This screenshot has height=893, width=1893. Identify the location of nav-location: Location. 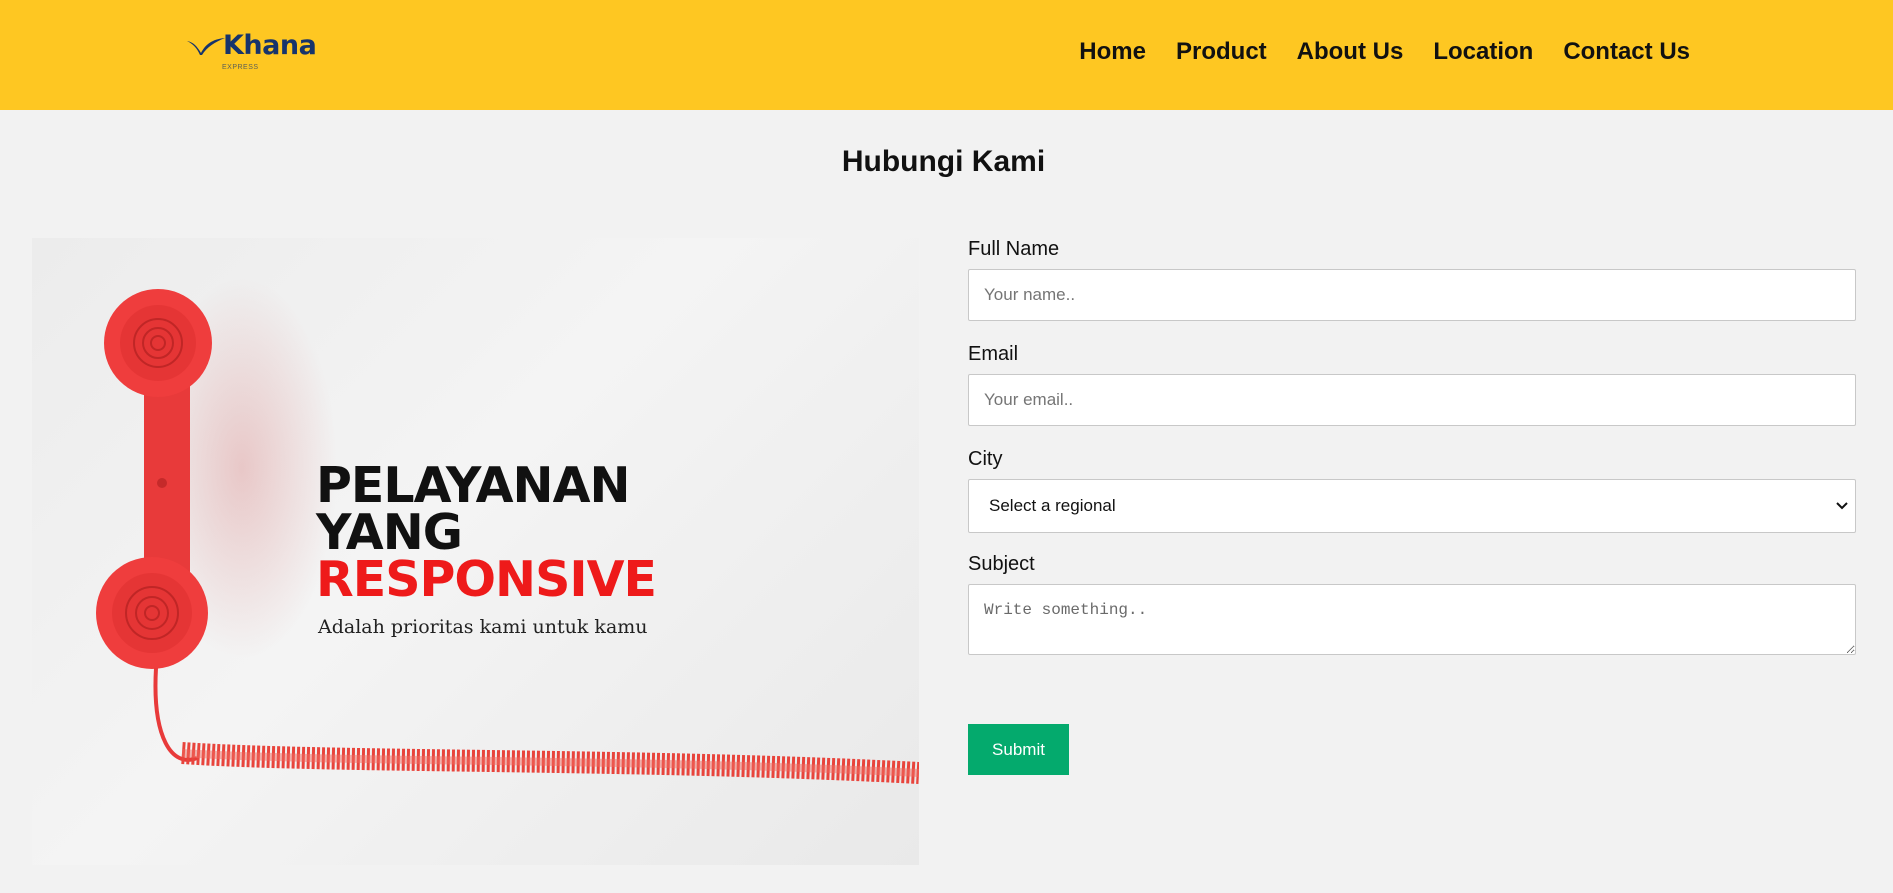
(1483, 52).